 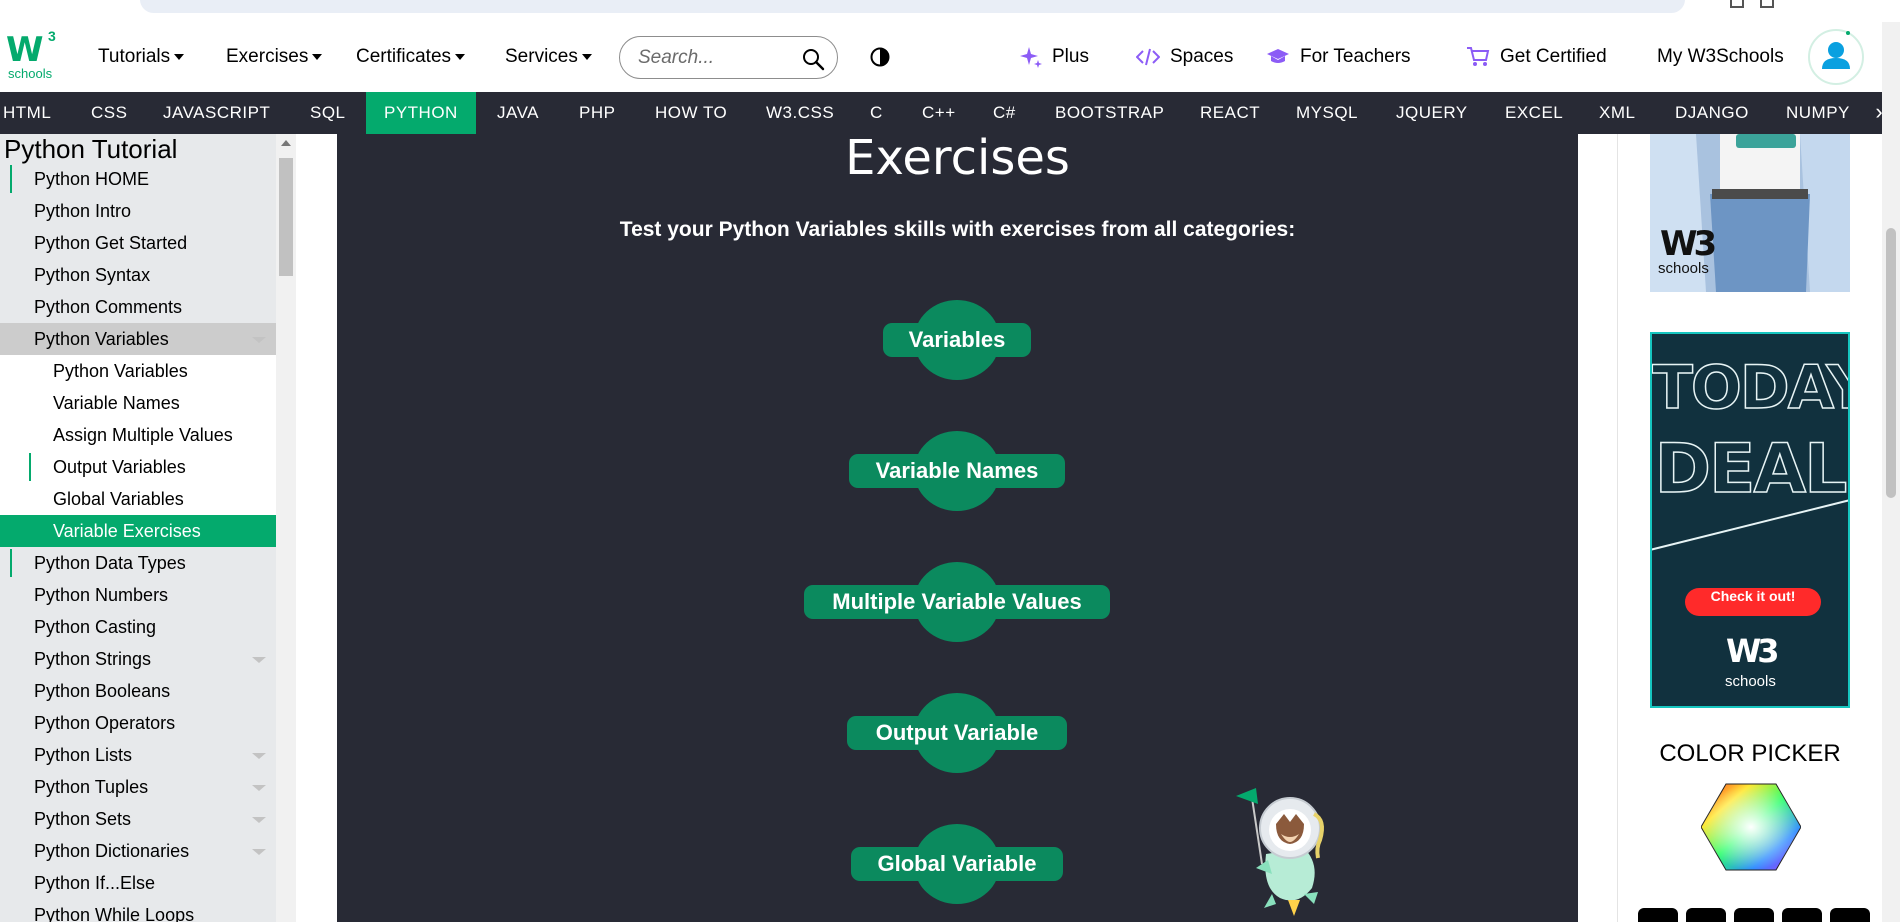 What do you see at coordinates (286, 217) in the screenshot?
I see `sidebar-scrollbar-thumb` at bounding box center [286, 217].